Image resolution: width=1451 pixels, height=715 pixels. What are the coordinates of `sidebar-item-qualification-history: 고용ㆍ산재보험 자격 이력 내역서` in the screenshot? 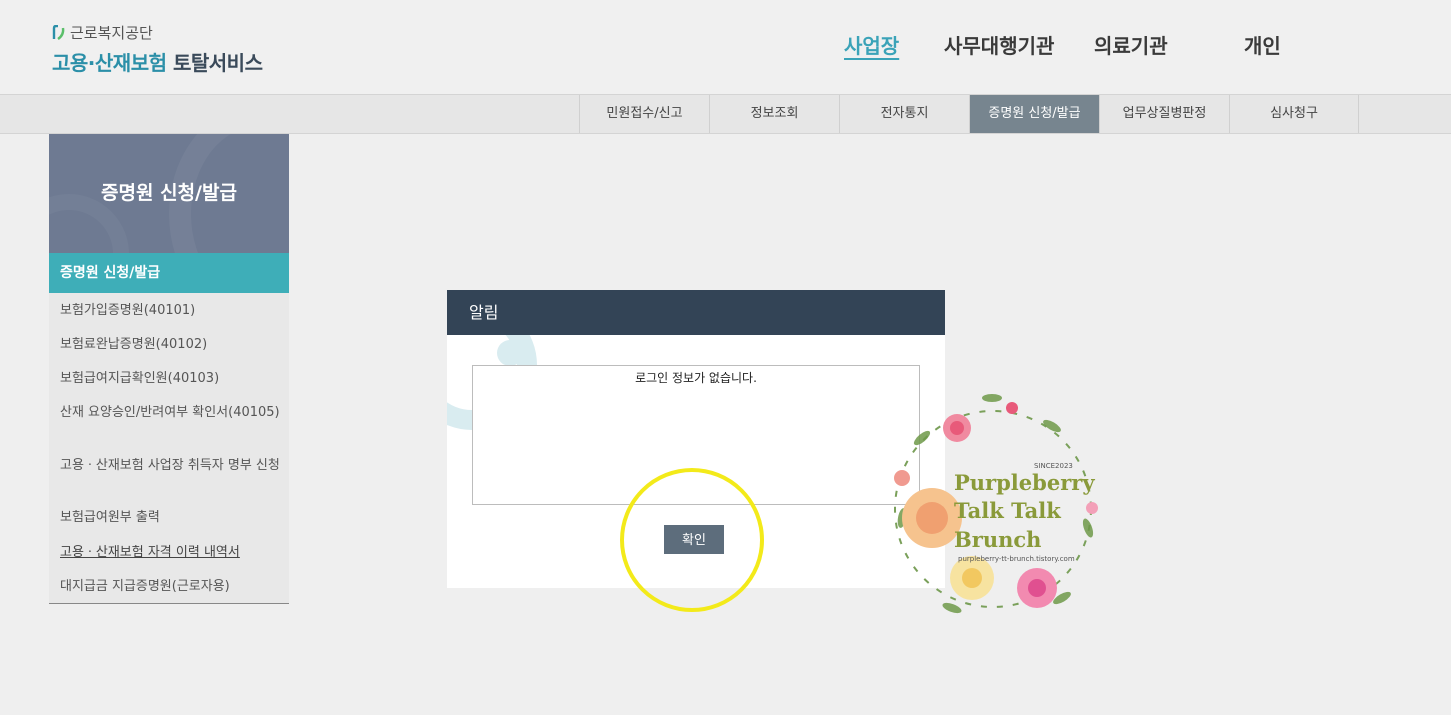 It's located at (170, 552).